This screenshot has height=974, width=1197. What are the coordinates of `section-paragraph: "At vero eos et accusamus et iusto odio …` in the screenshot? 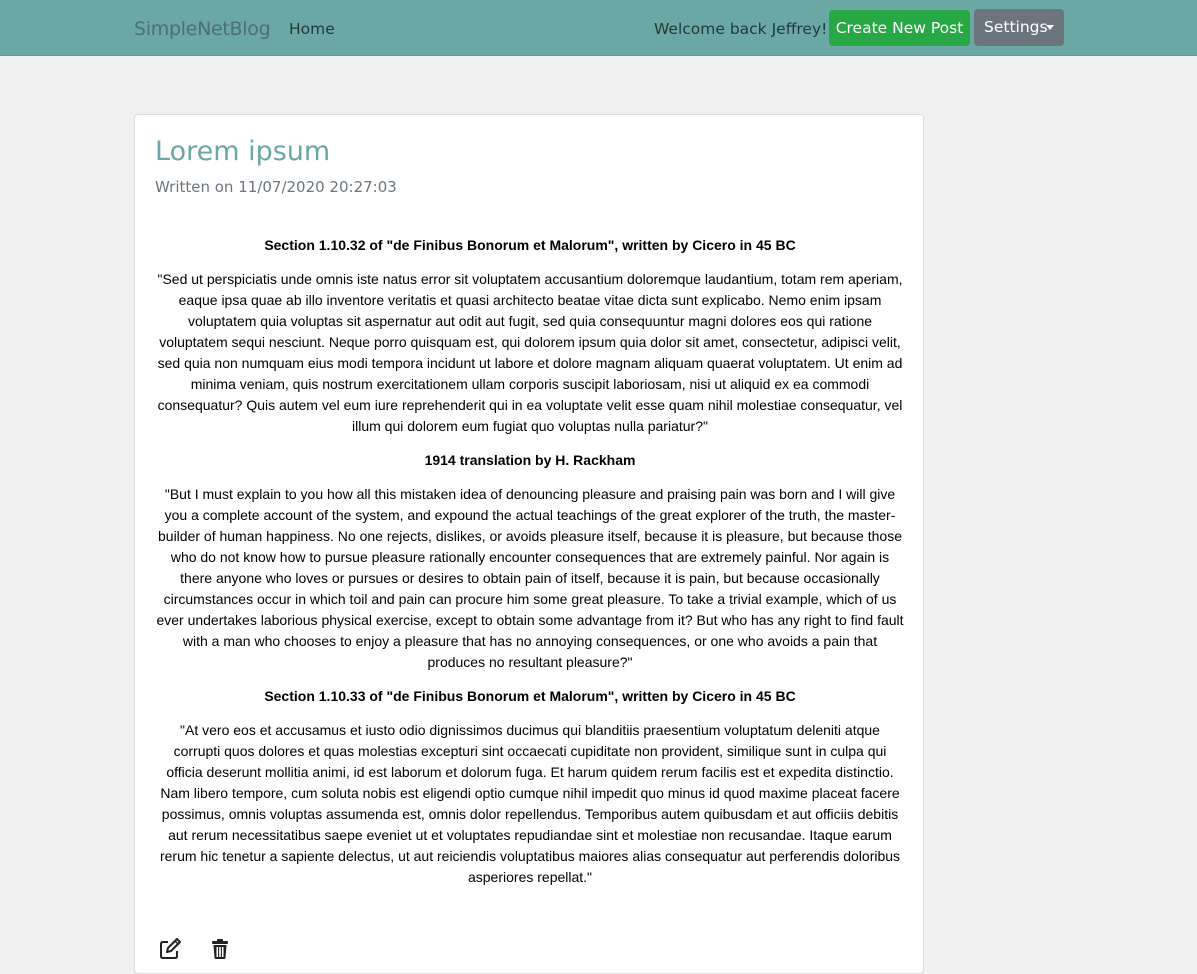 It's located at (530, 803).